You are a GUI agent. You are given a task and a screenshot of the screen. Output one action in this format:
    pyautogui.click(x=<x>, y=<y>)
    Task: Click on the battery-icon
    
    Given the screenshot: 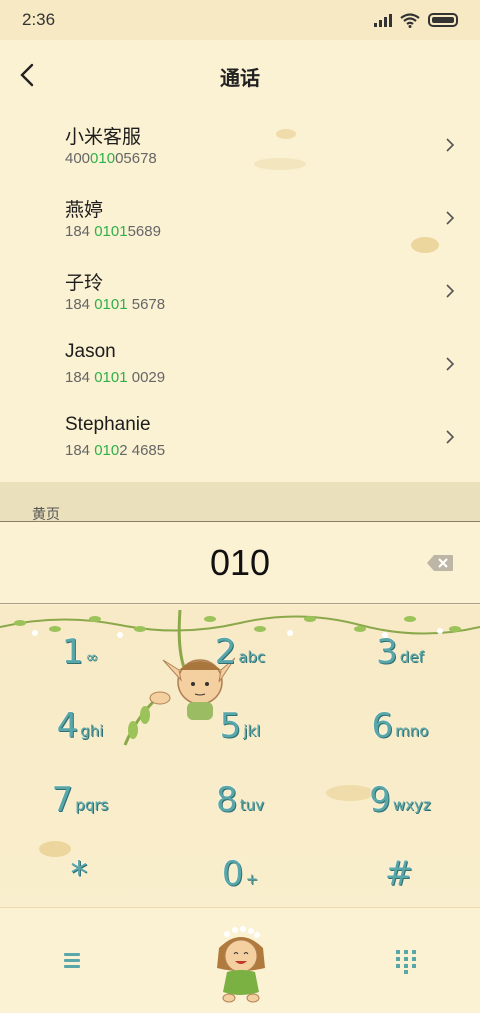 What is the action you would take?
    pyautogui.click(x=443, y=20)
    